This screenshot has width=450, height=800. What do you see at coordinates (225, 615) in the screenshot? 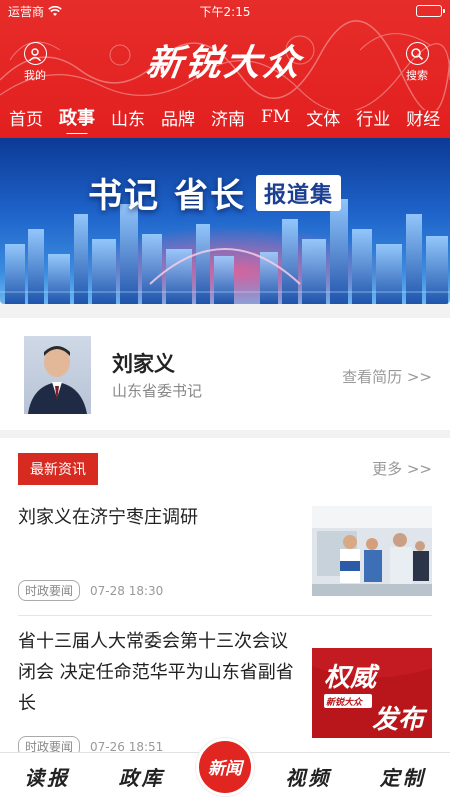
I see `divider` at bounding box center [225, 615].